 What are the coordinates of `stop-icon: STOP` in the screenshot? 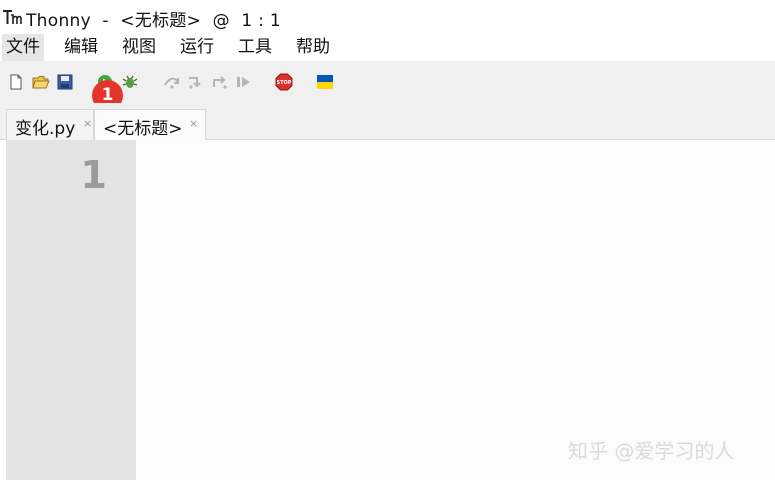 It's located at (284, 82).